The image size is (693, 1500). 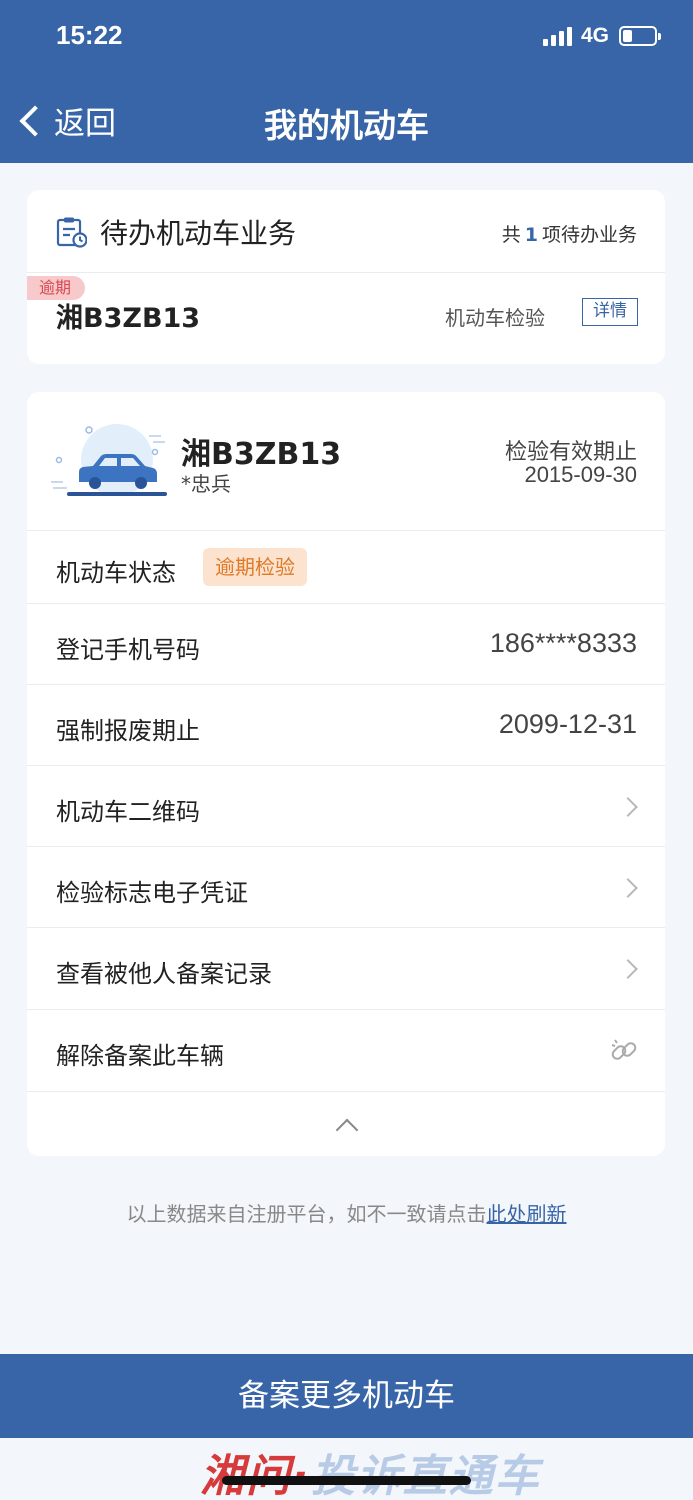 I want to click on detail-button: 详情, so click(x=610, y=312).